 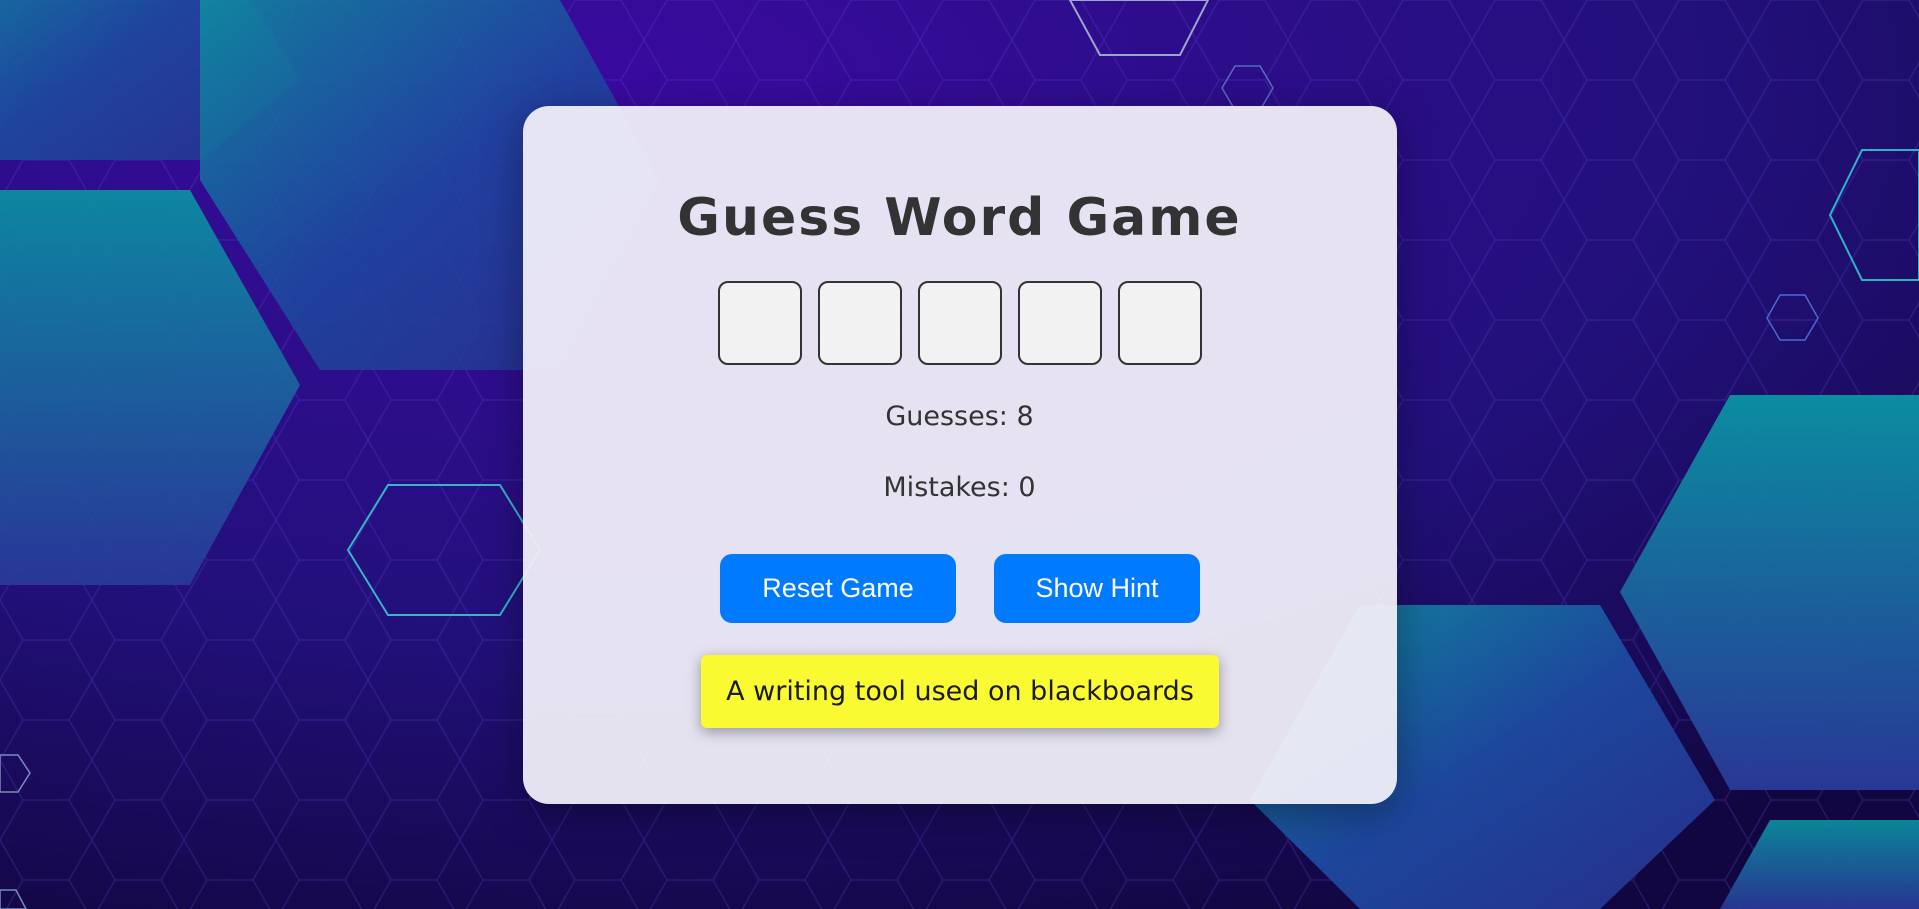 What do you see at coordinates (1097, 588) in the screenshot?
I see `show-hint-button: Show Hint` at bounding box center [1097, 588].